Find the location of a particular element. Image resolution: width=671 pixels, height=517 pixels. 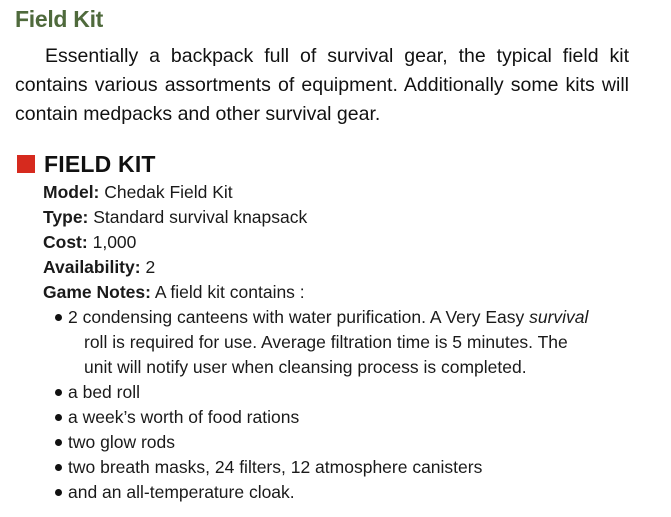

survival-skill-text: survival is located at coordinates (559, 317).